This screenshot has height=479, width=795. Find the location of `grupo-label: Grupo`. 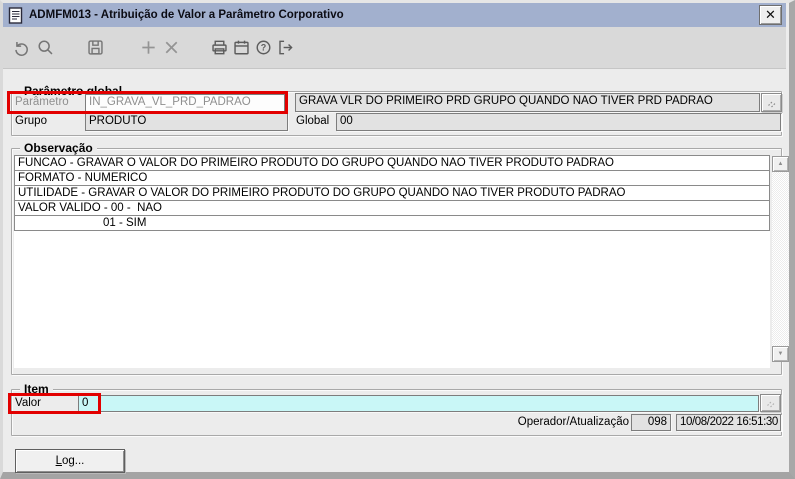

grupo-label: Grupo is located at coordinates (31, 121).